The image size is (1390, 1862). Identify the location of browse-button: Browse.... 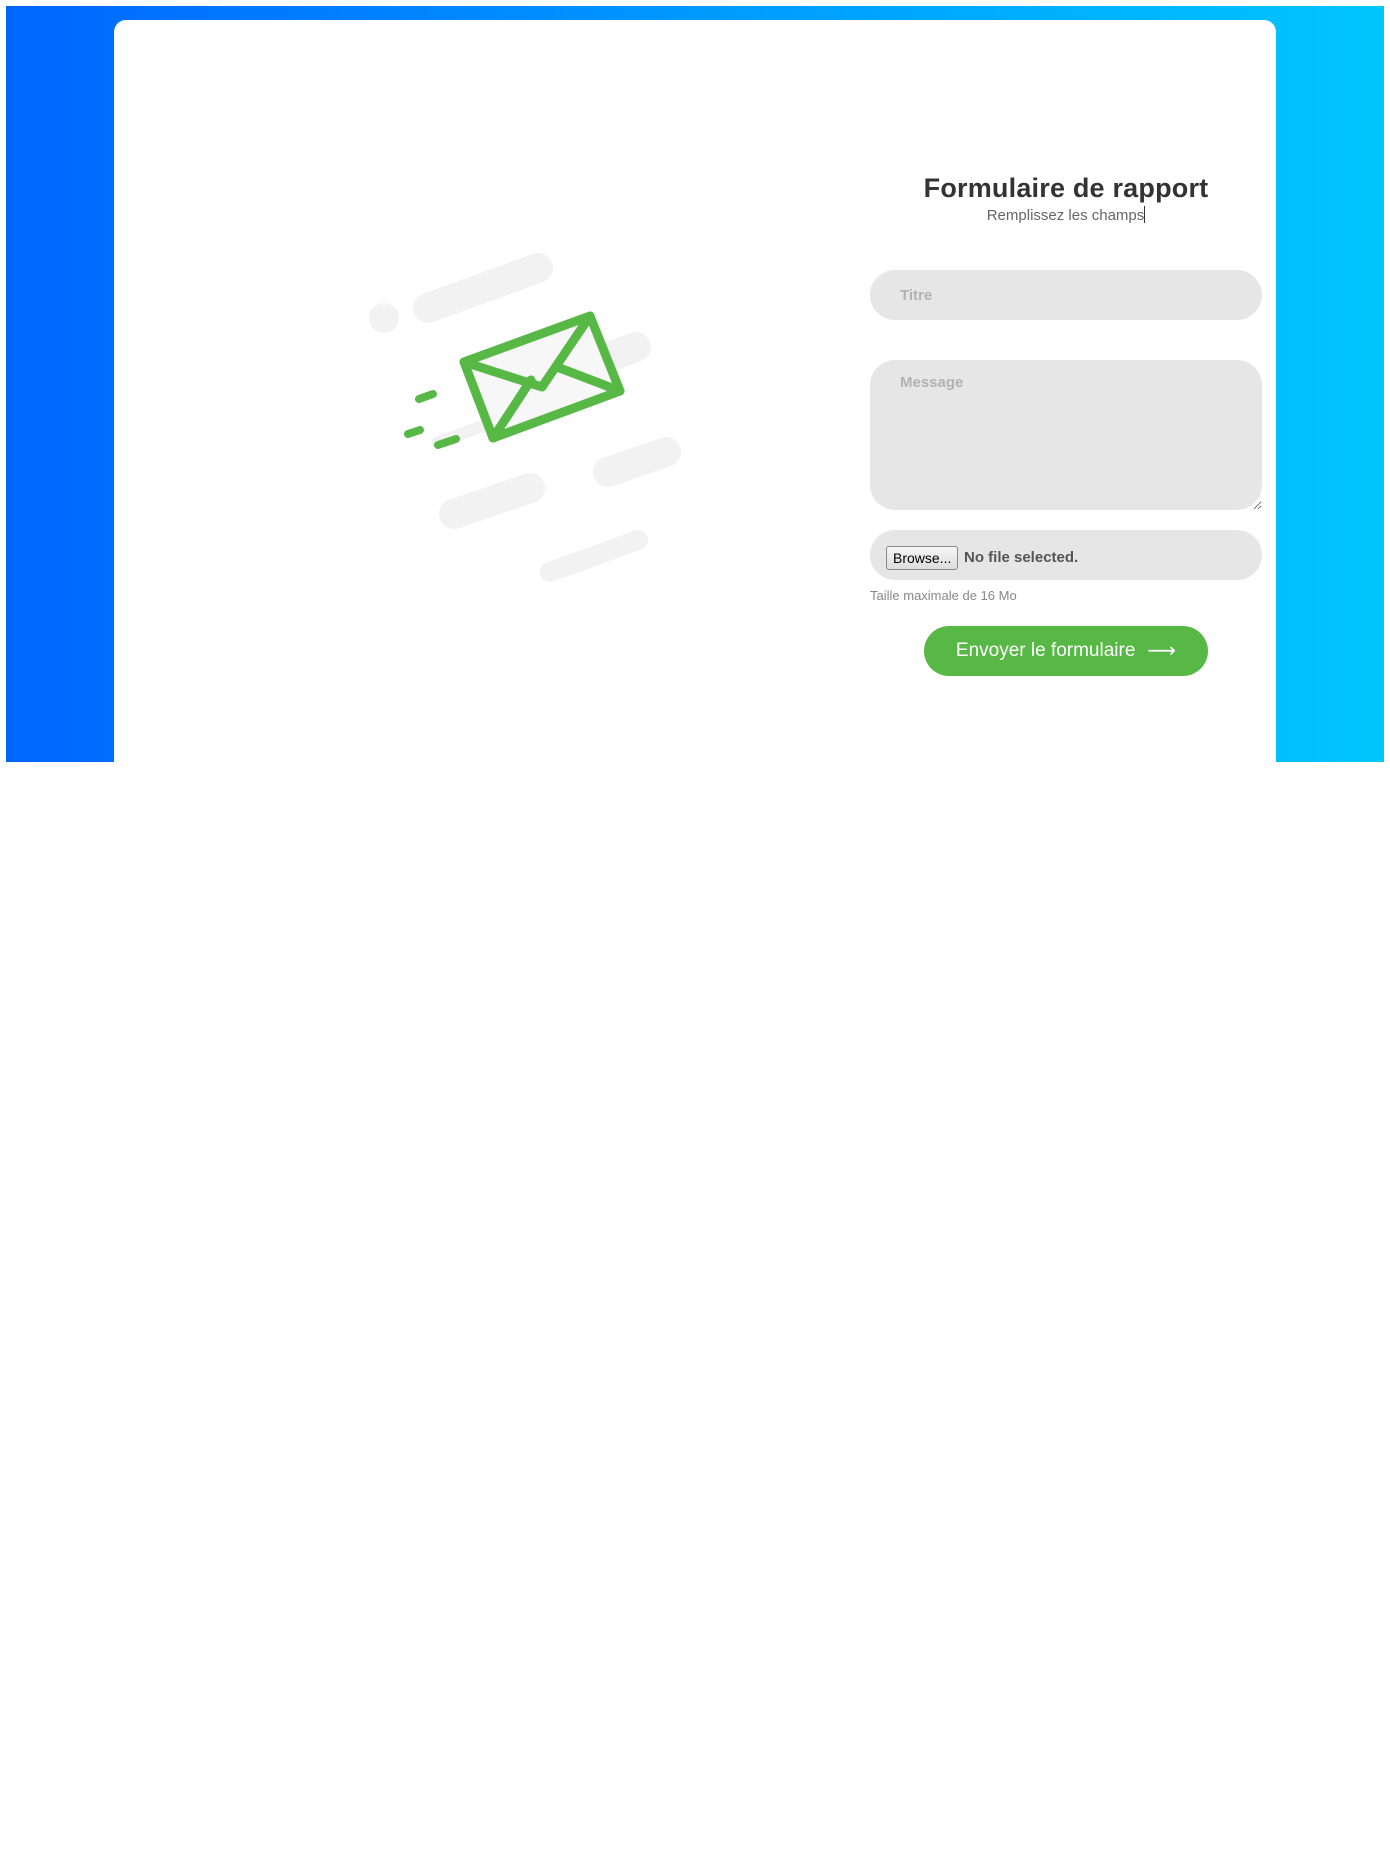
(922, 558).